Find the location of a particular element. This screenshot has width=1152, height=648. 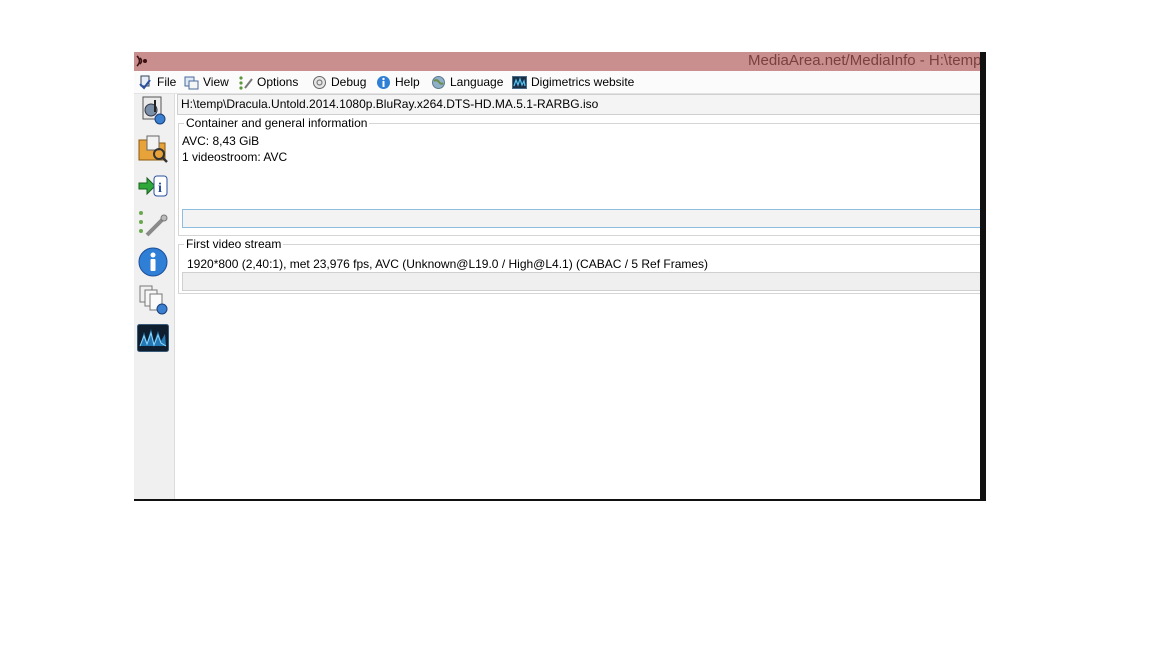

export-info-icon: i is located at coordinates (153, 187).